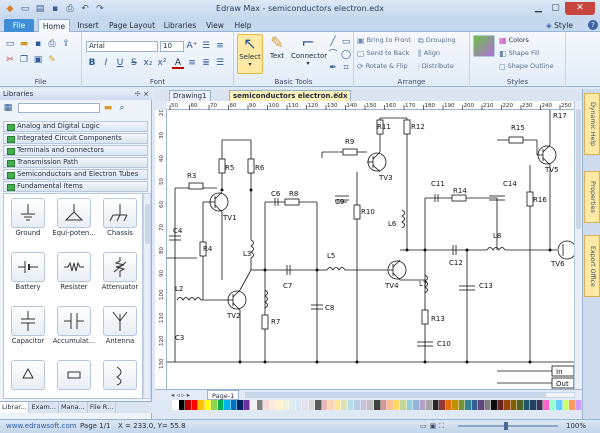 The height and width of the screenshot is (433, 600). Describe the element at coordinates (433, 426) in the screenshot. I see `view-buttons-icon: ▭▣⛶` at that location.